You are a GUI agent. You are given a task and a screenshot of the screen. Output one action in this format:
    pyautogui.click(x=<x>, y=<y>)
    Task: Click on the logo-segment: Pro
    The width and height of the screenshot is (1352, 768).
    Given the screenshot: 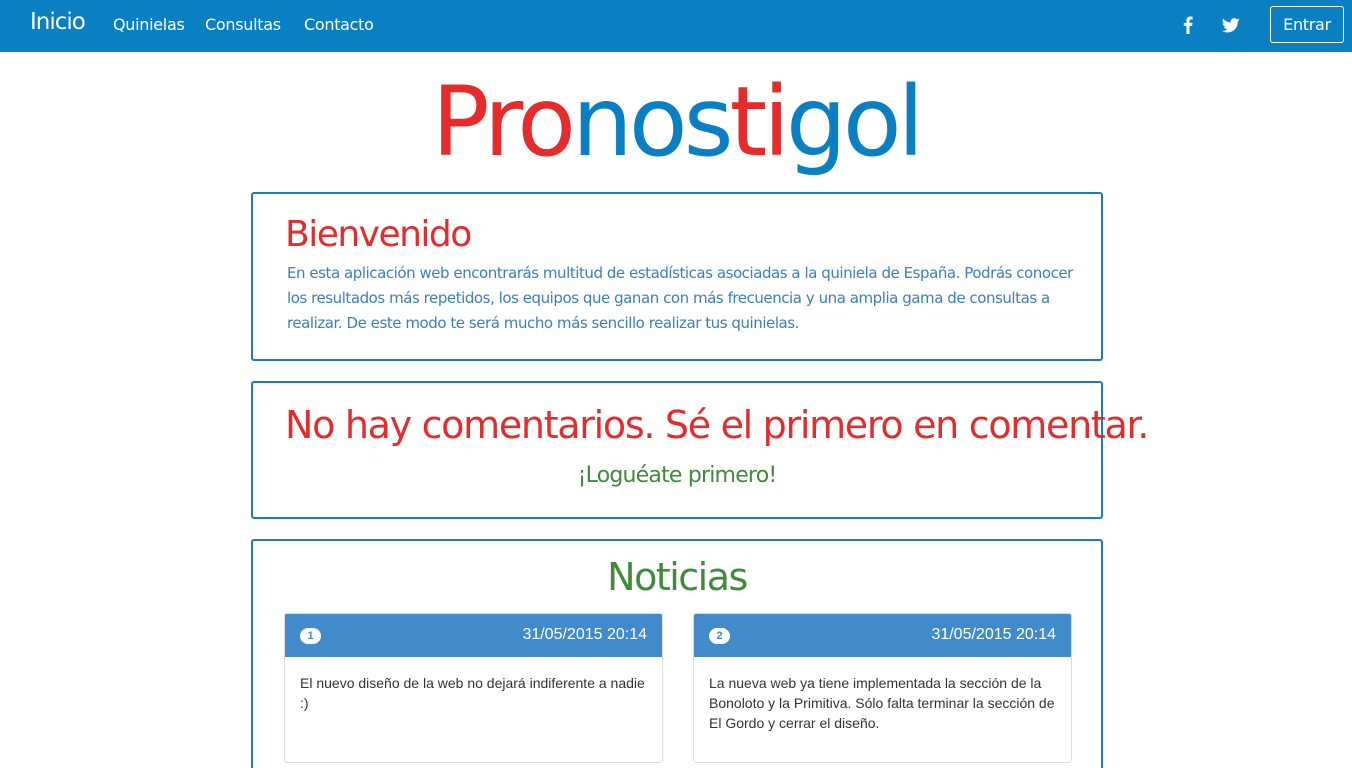 What is the action you would take?
    pyautogui.click(x=503, y=122)
    